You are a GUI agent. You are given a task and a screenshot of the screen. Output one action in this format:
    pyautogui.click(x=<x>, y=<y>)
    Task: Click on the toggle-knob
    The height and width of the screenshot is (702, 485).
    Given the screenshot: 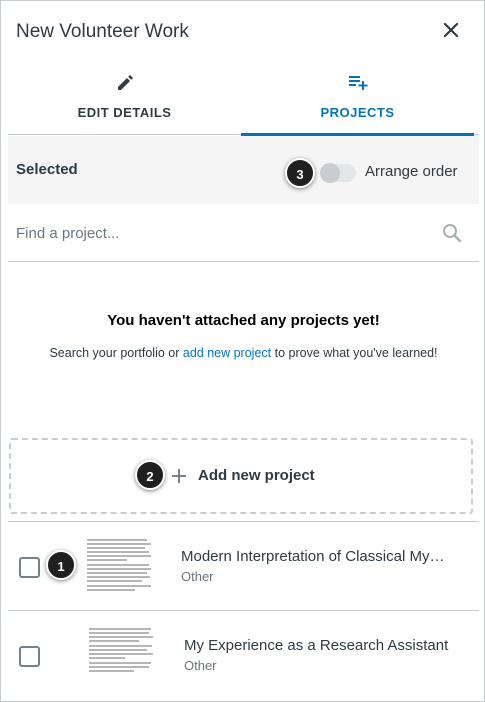 What is the action you would take?
    pyautogui.click(x=330, y=173)
    